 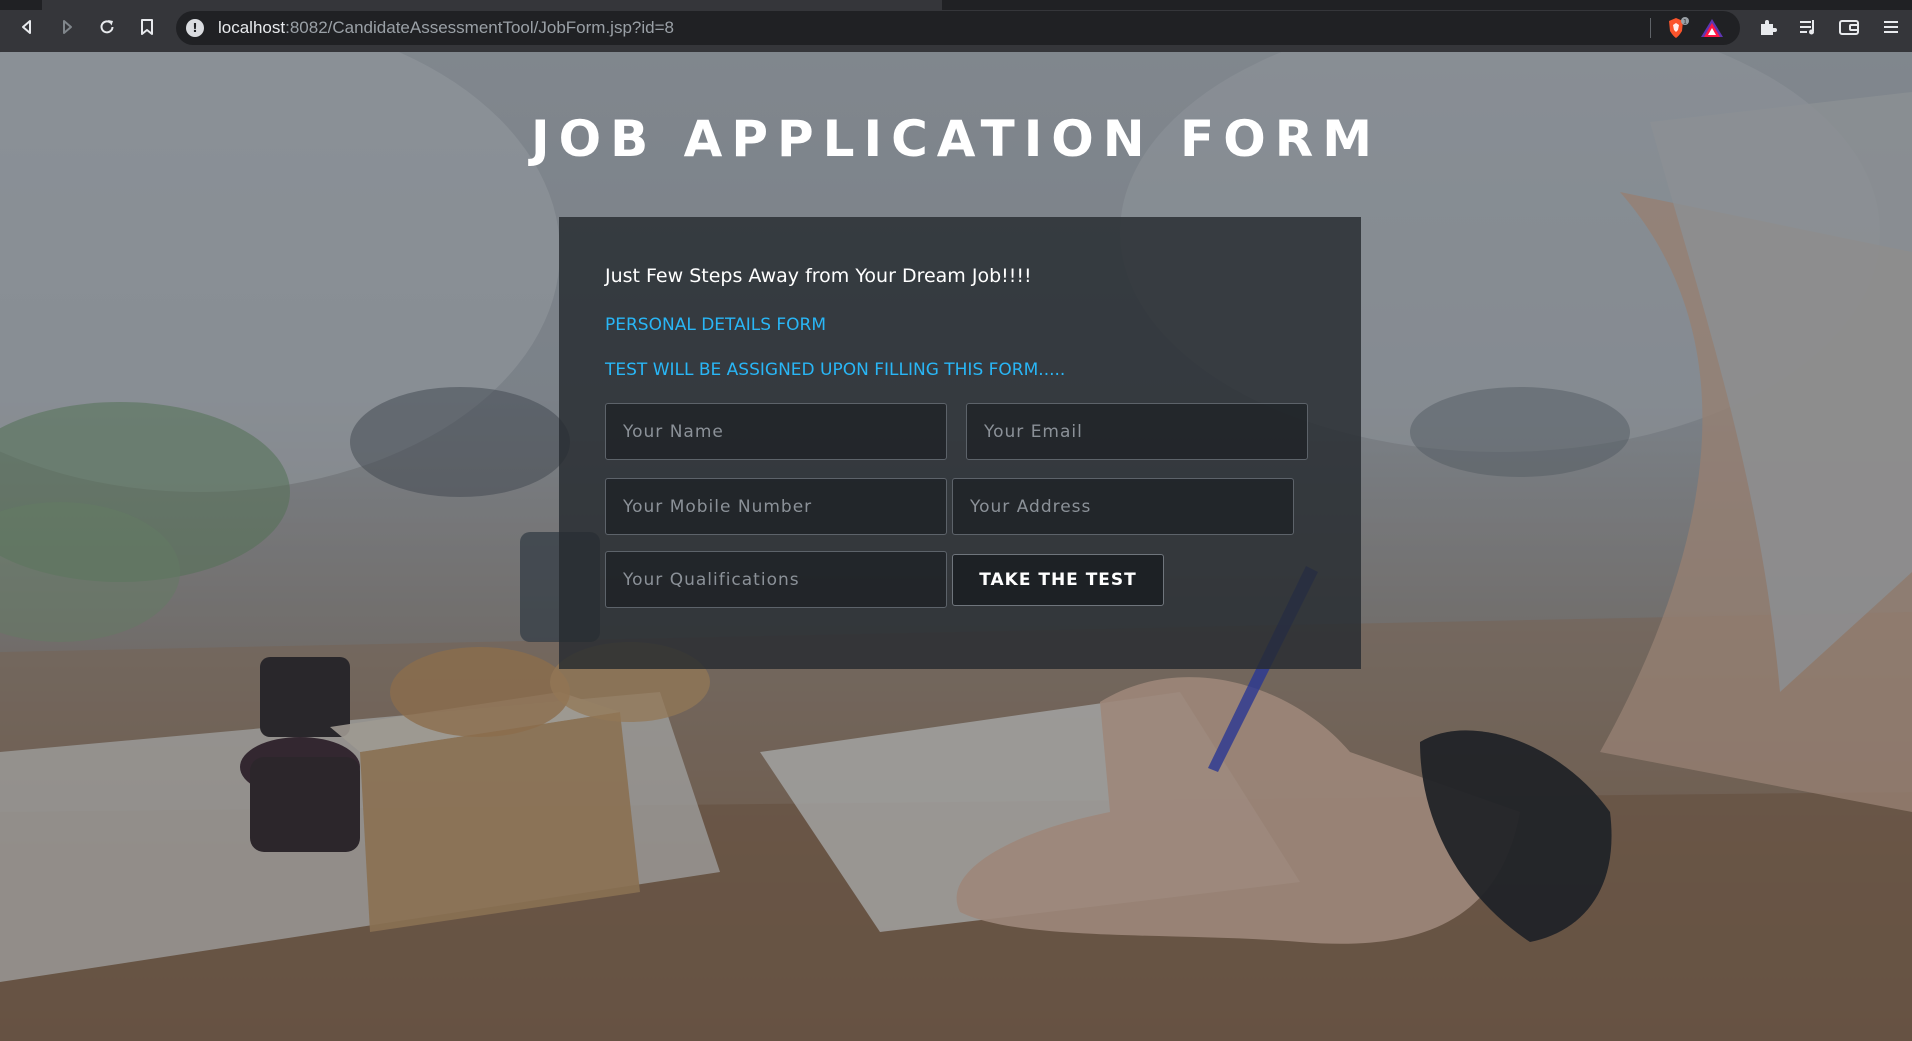 What do you see at coordinates (1677, 28) in the screenshot?
I see `brave-shields-icon: 1` at bounding box center [1677, 28].